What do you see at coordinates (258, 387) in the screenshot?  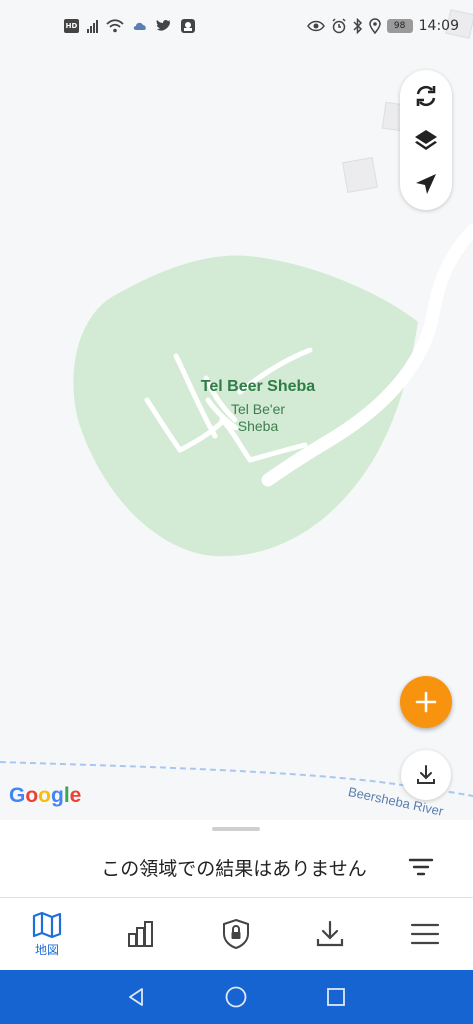 I see `place-name-label: Tel Beer Sheba` at bounding box center [258, 387].